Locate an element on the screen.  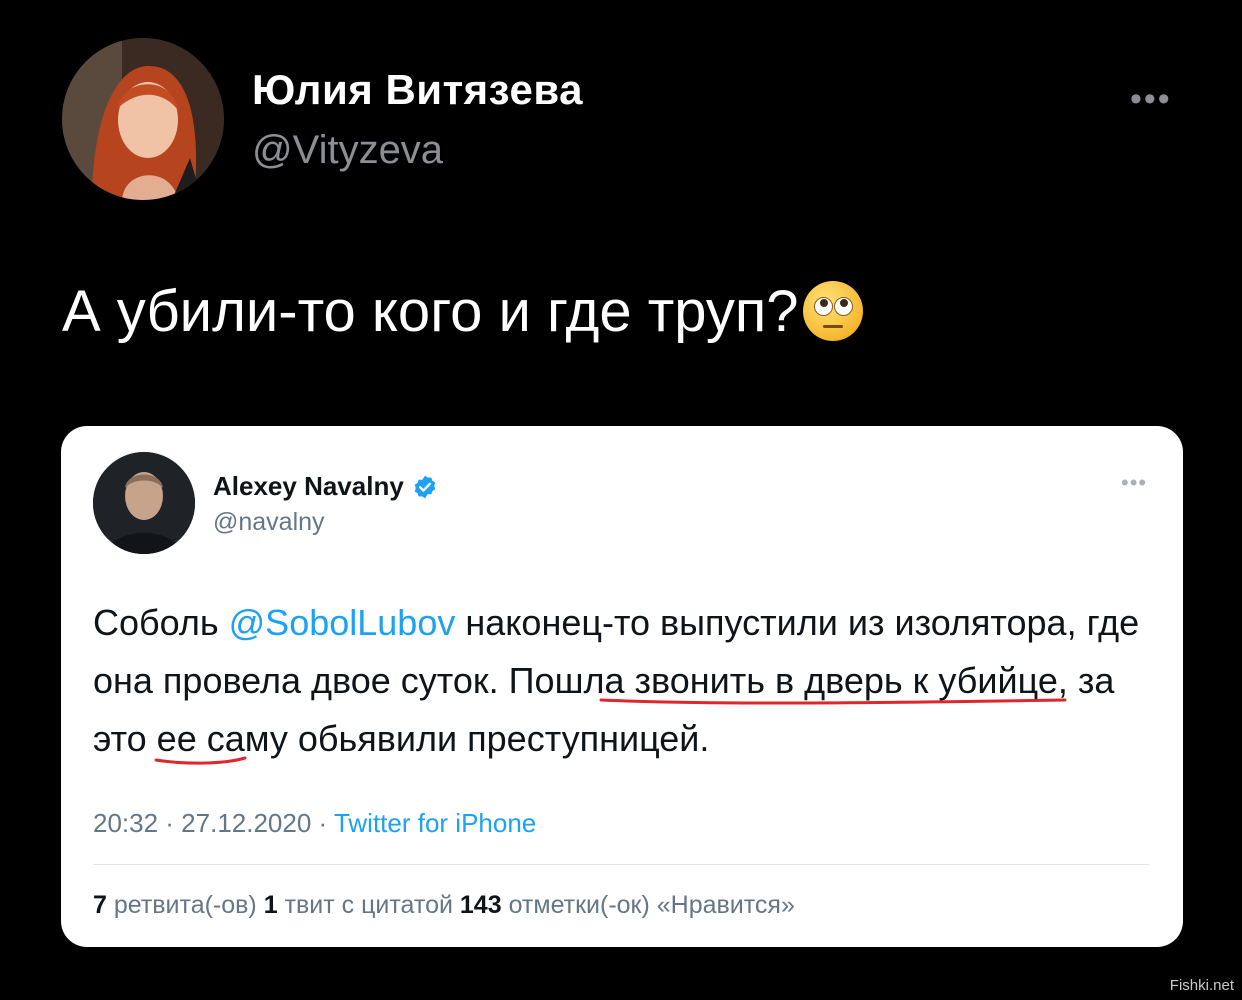
source-link: Twitter for iPhone is located at coordinates (435, 823).